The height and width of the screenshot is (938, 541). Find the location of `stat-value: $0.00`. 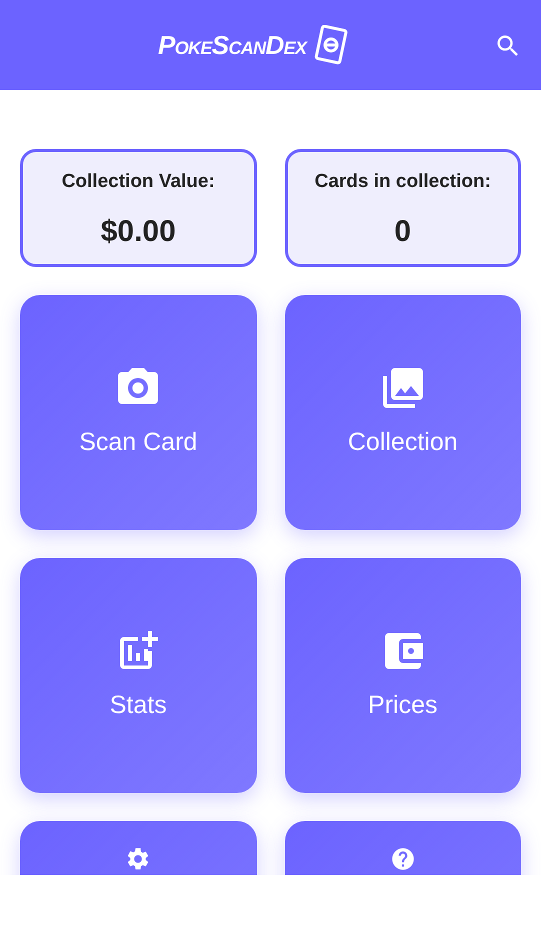

stat-value: $0.00 is located at coordinates (138, 232).